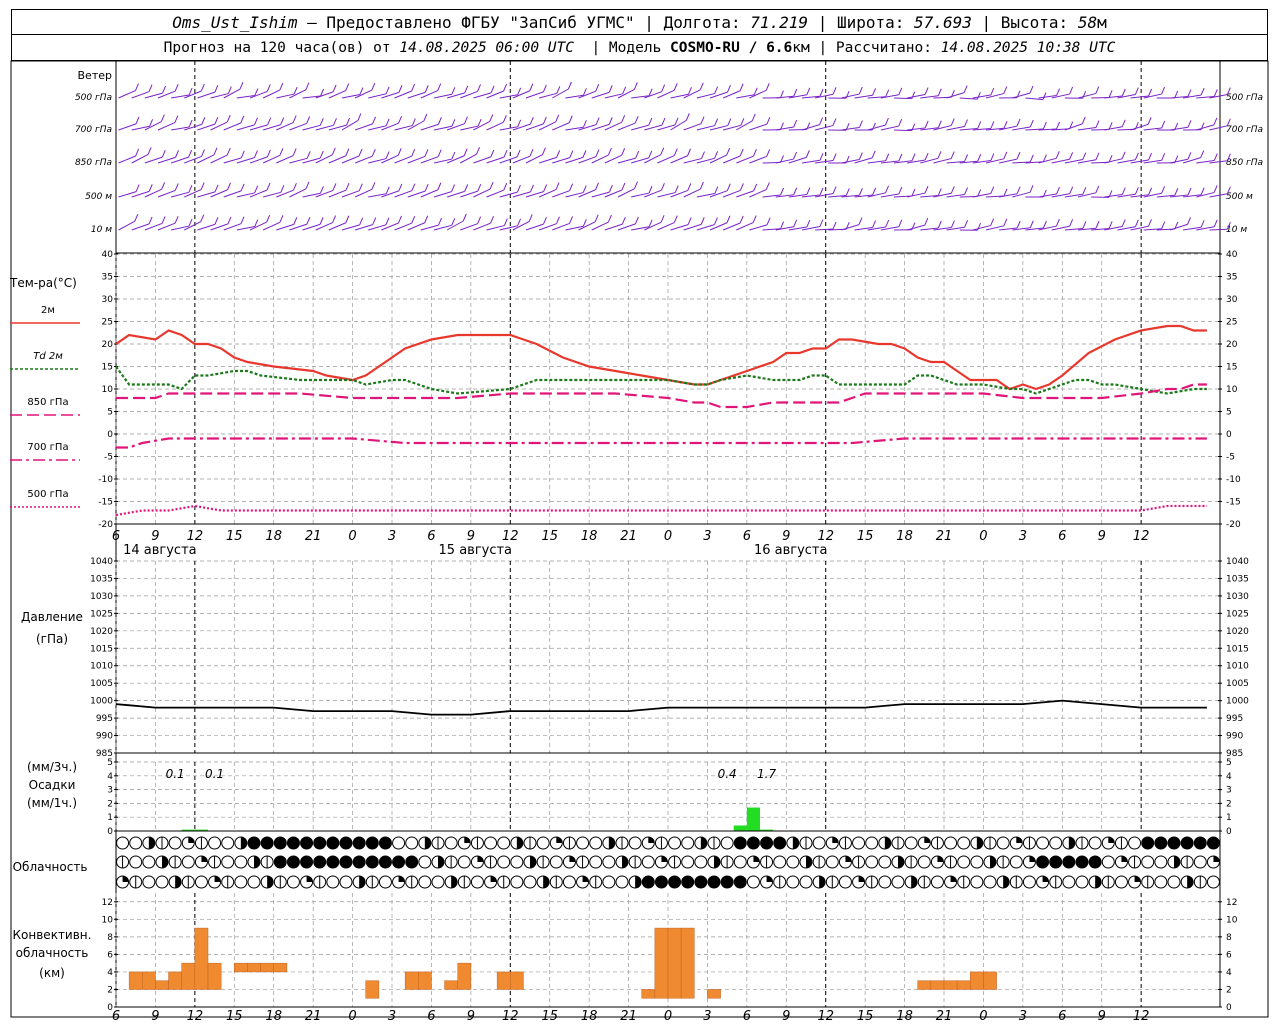 This screenshot has height=1024, width=1280. What do you see at coordinates (661, 510) in the screenshot?
I see `temp-series-line` at bounding box center [661, 510].